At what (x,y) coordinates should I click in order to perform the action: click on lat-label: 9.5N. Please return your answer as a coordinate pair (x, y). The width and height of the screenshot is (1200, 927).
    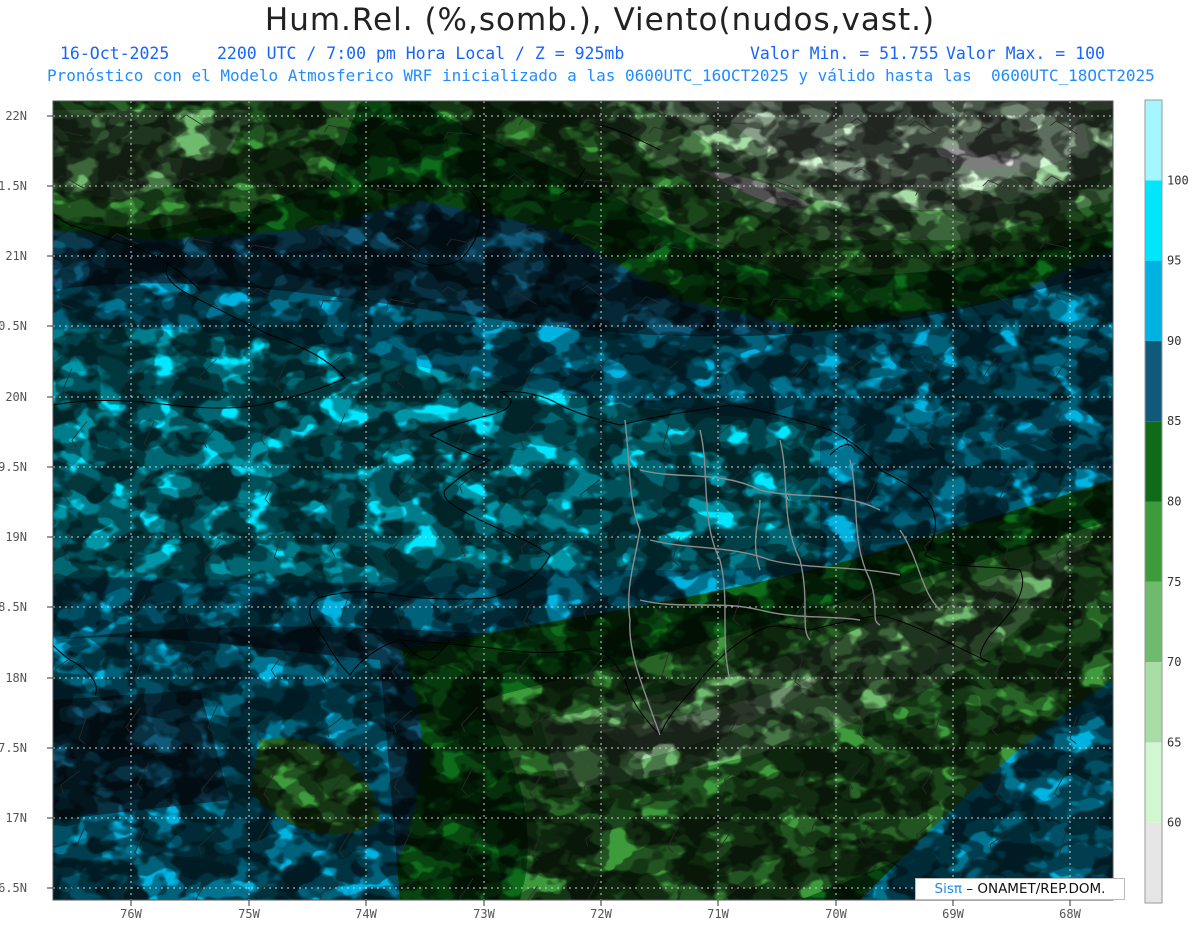
    Looking at the image, I should click on (13, 467).